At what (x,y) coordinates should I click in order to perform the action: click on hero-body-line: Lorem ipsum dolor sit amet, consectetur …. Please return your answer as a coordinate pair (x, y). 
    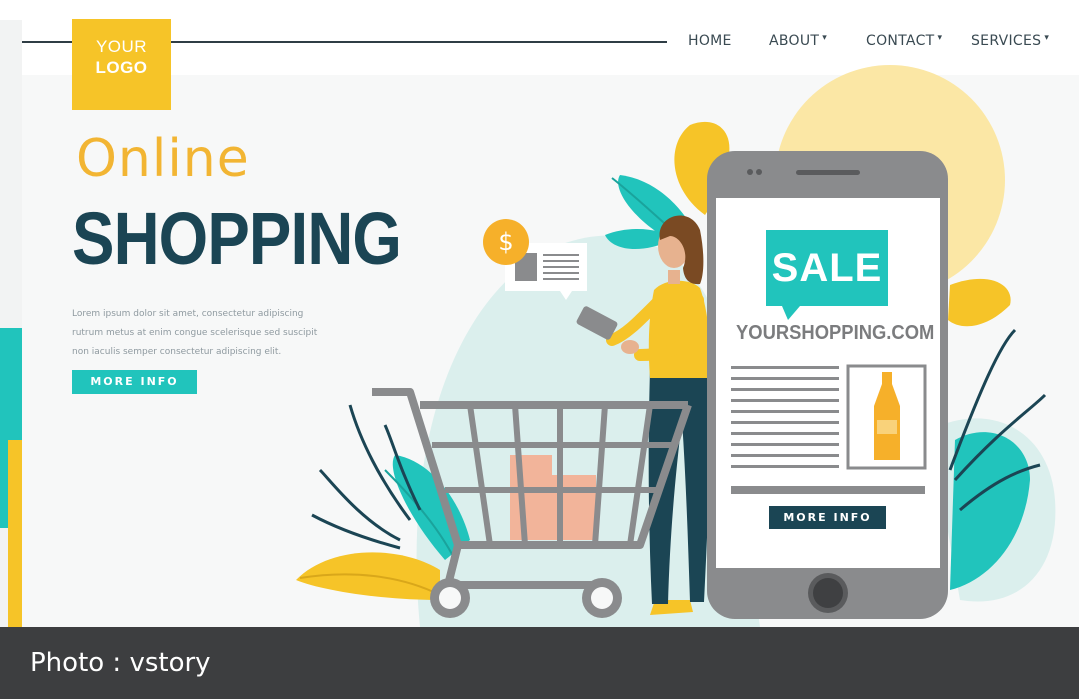
    Looking at the image, I should click on (188, 314).